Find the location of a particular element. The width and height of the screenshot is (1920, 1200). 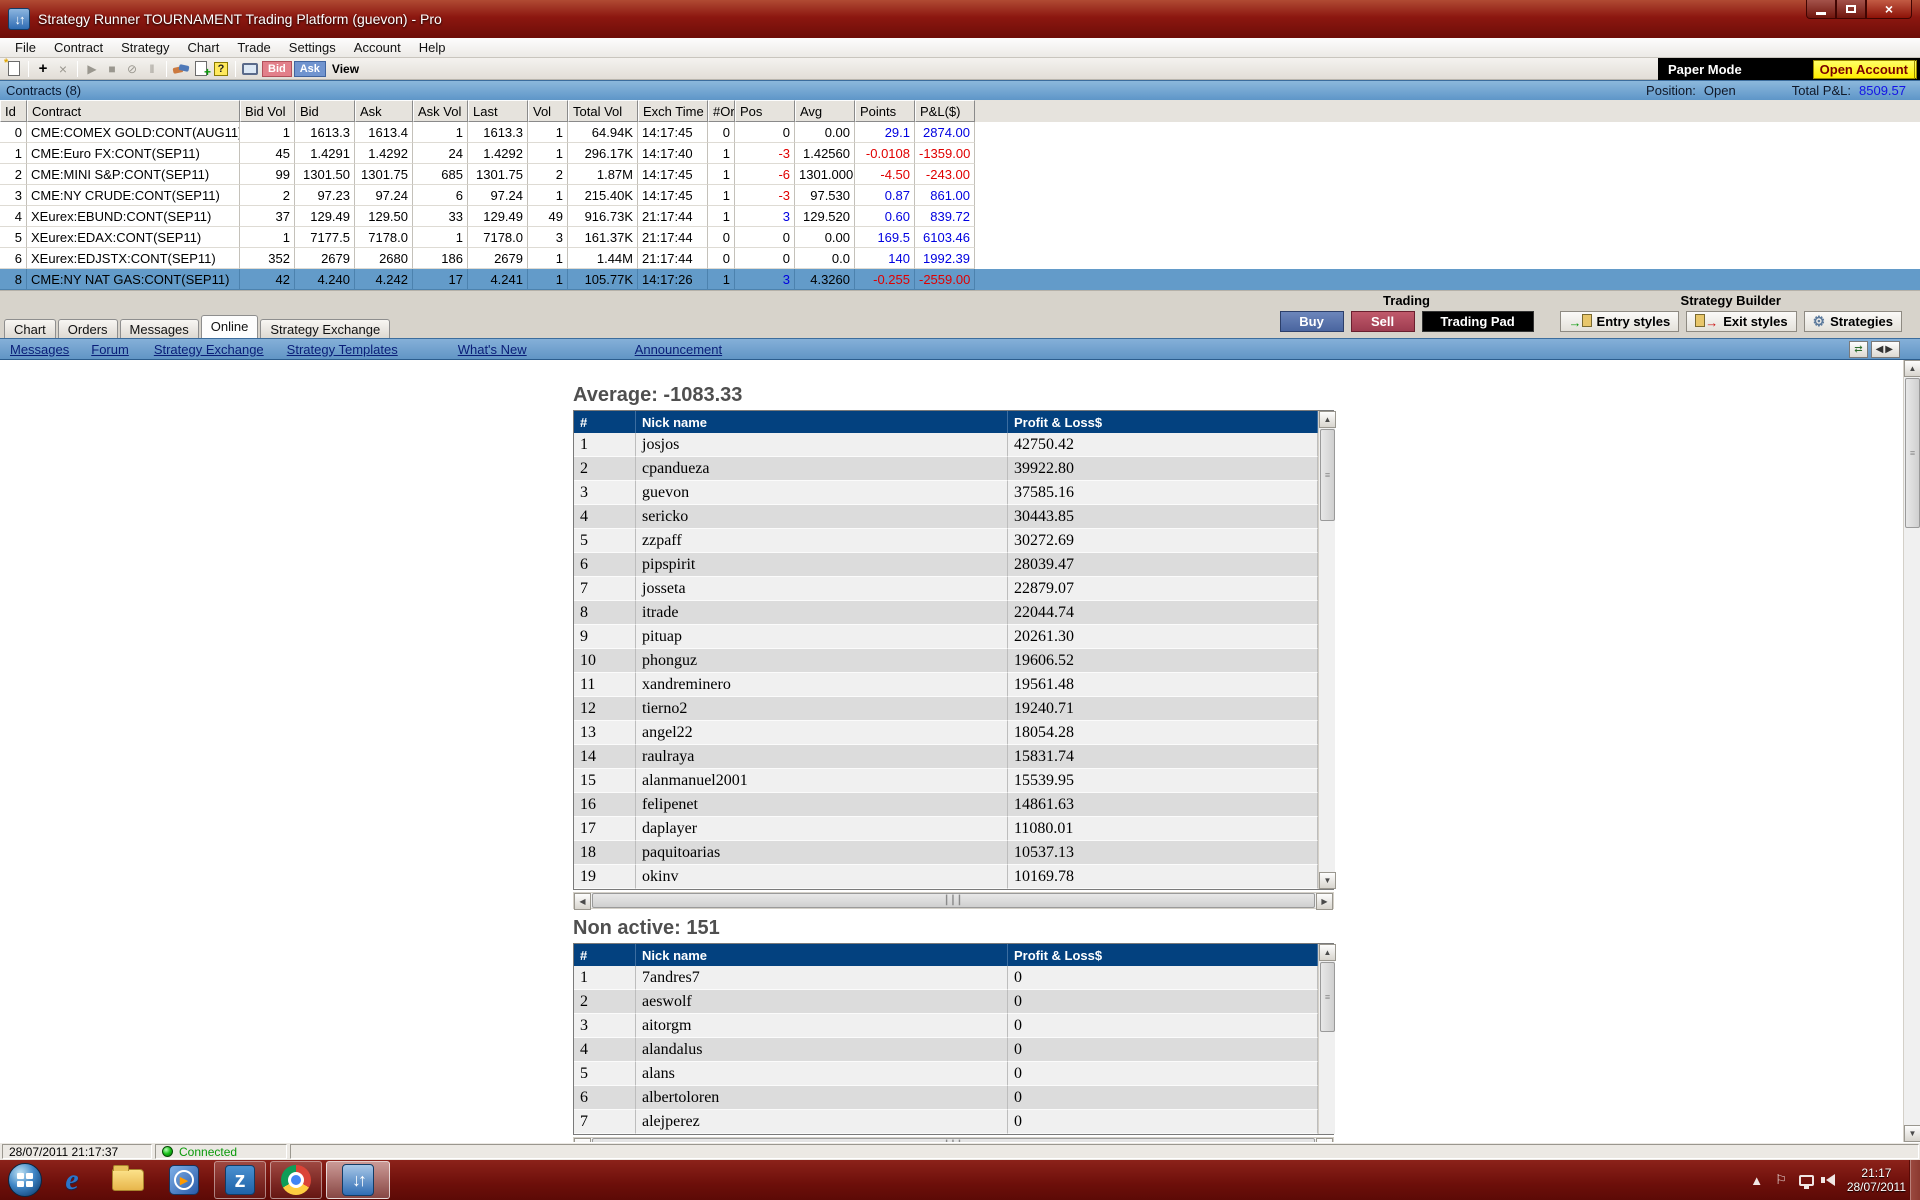

column-header: Bid is located at coordinates (325, 111).